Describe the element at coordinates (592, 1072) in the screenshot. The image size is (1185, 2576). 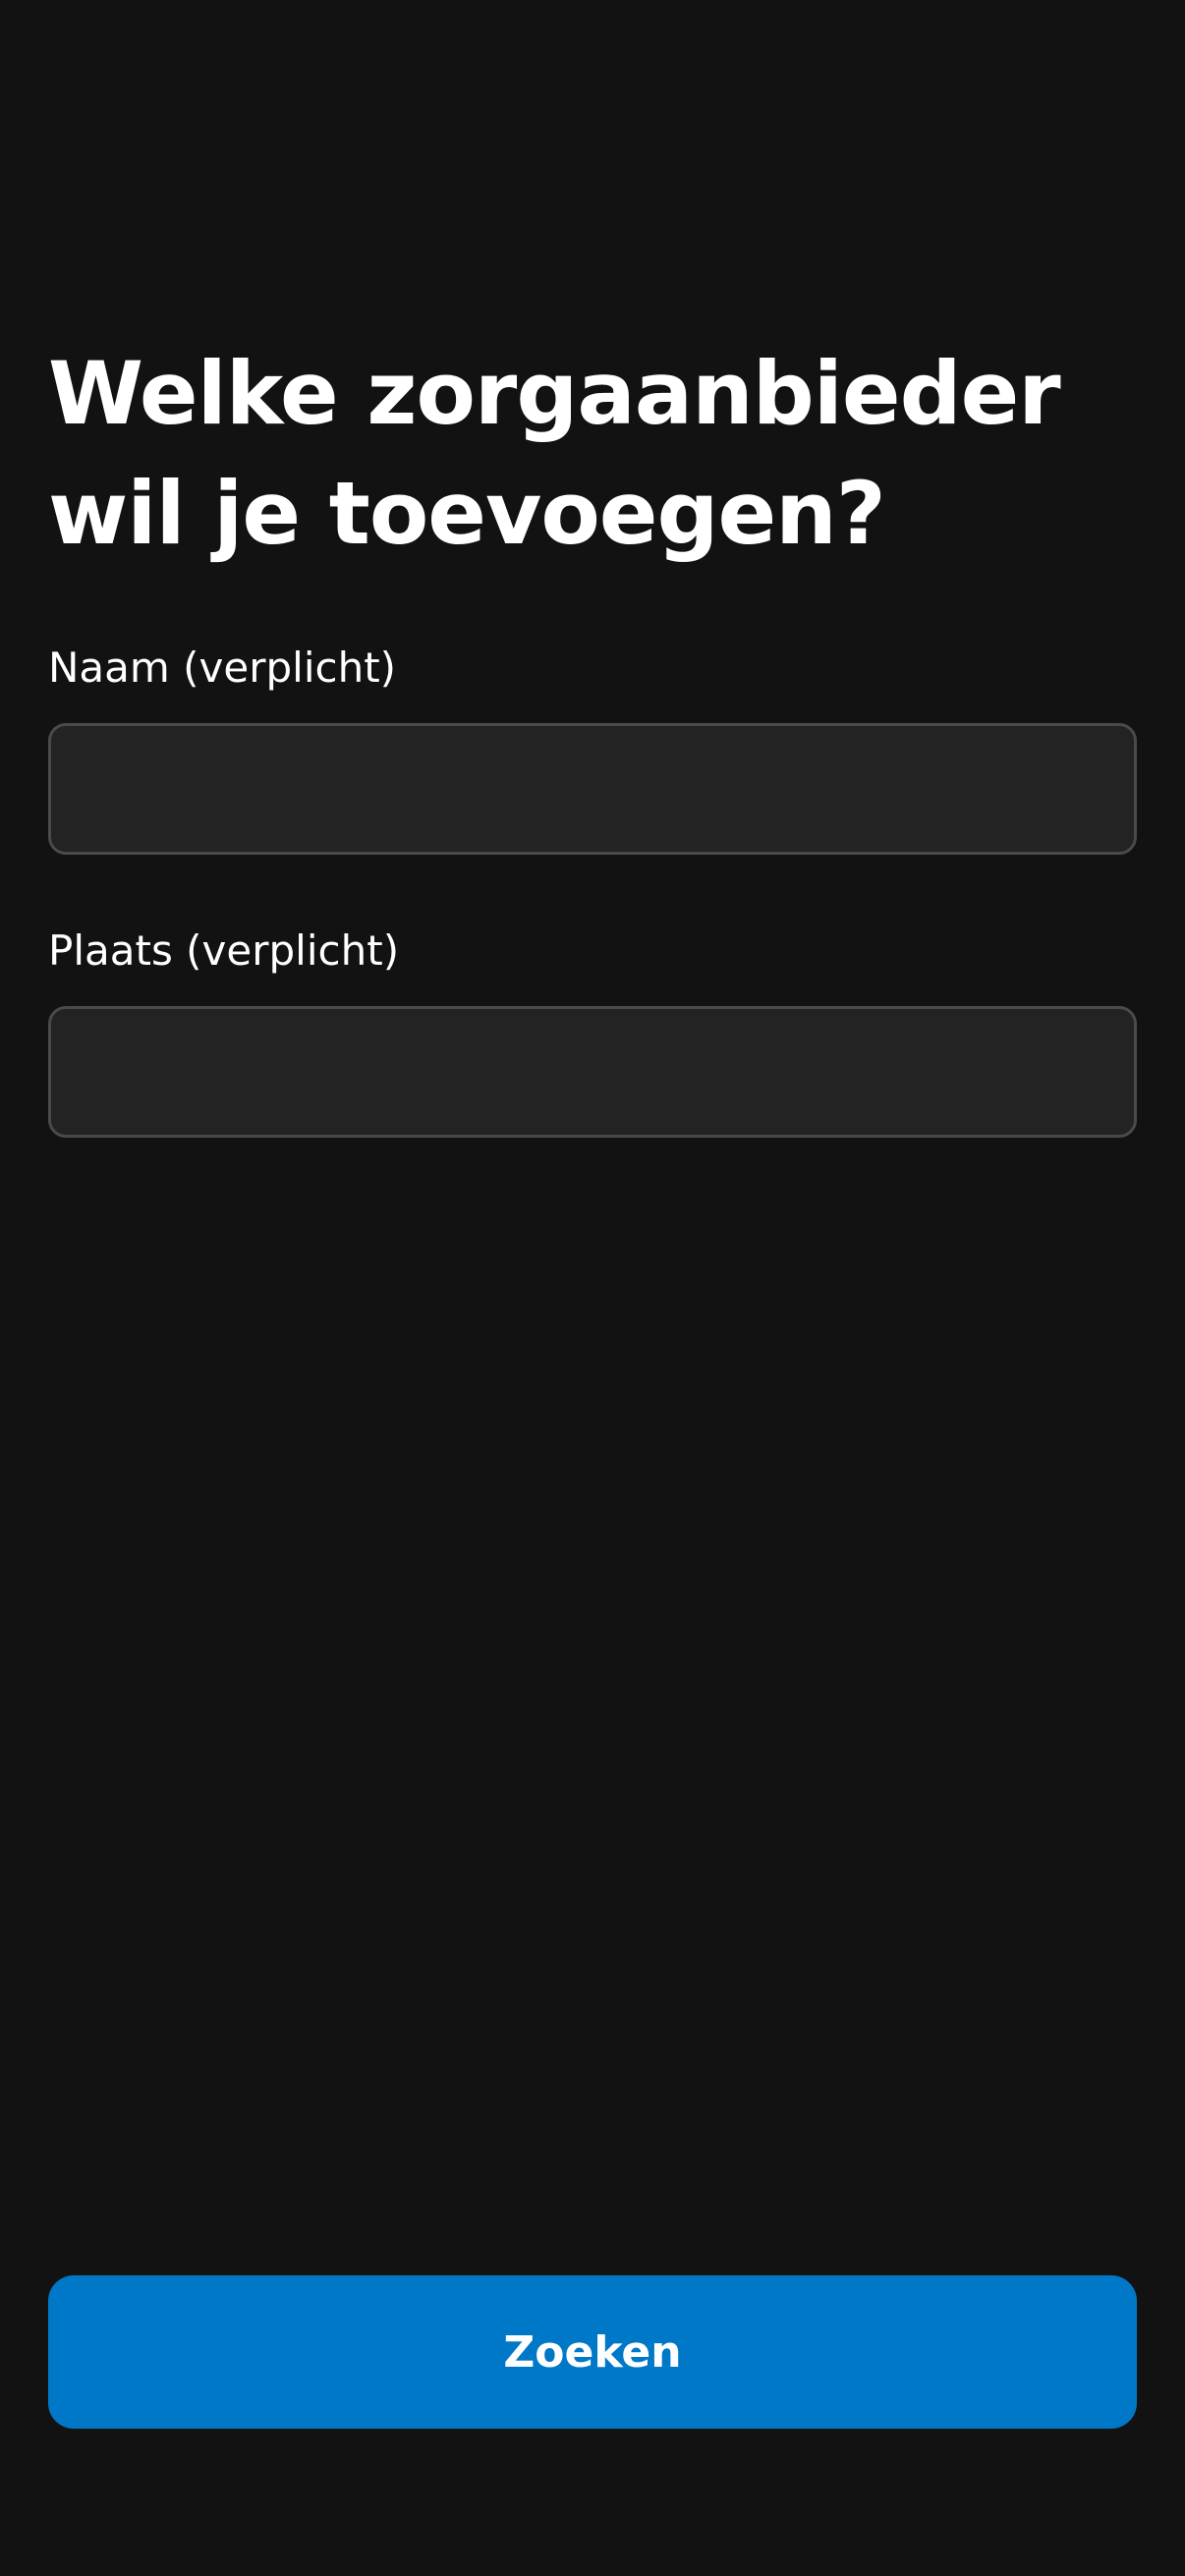
I see `place-input` at that location.